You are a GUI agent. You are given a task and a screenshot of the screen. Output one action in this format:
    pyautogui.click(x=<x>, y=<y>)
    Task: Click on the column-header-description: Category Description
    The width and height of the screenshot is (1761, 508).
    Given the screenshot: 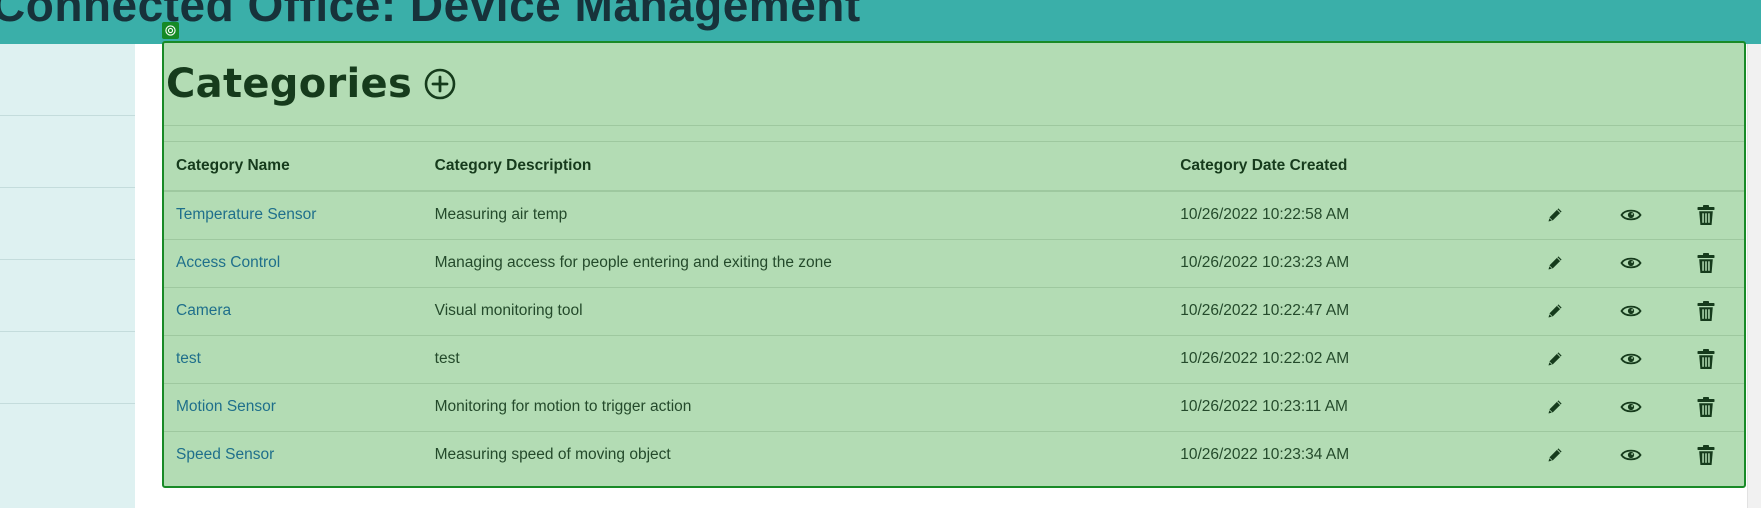 What is the action you would take?
    pyautogui.click(x=807, y=167)
    